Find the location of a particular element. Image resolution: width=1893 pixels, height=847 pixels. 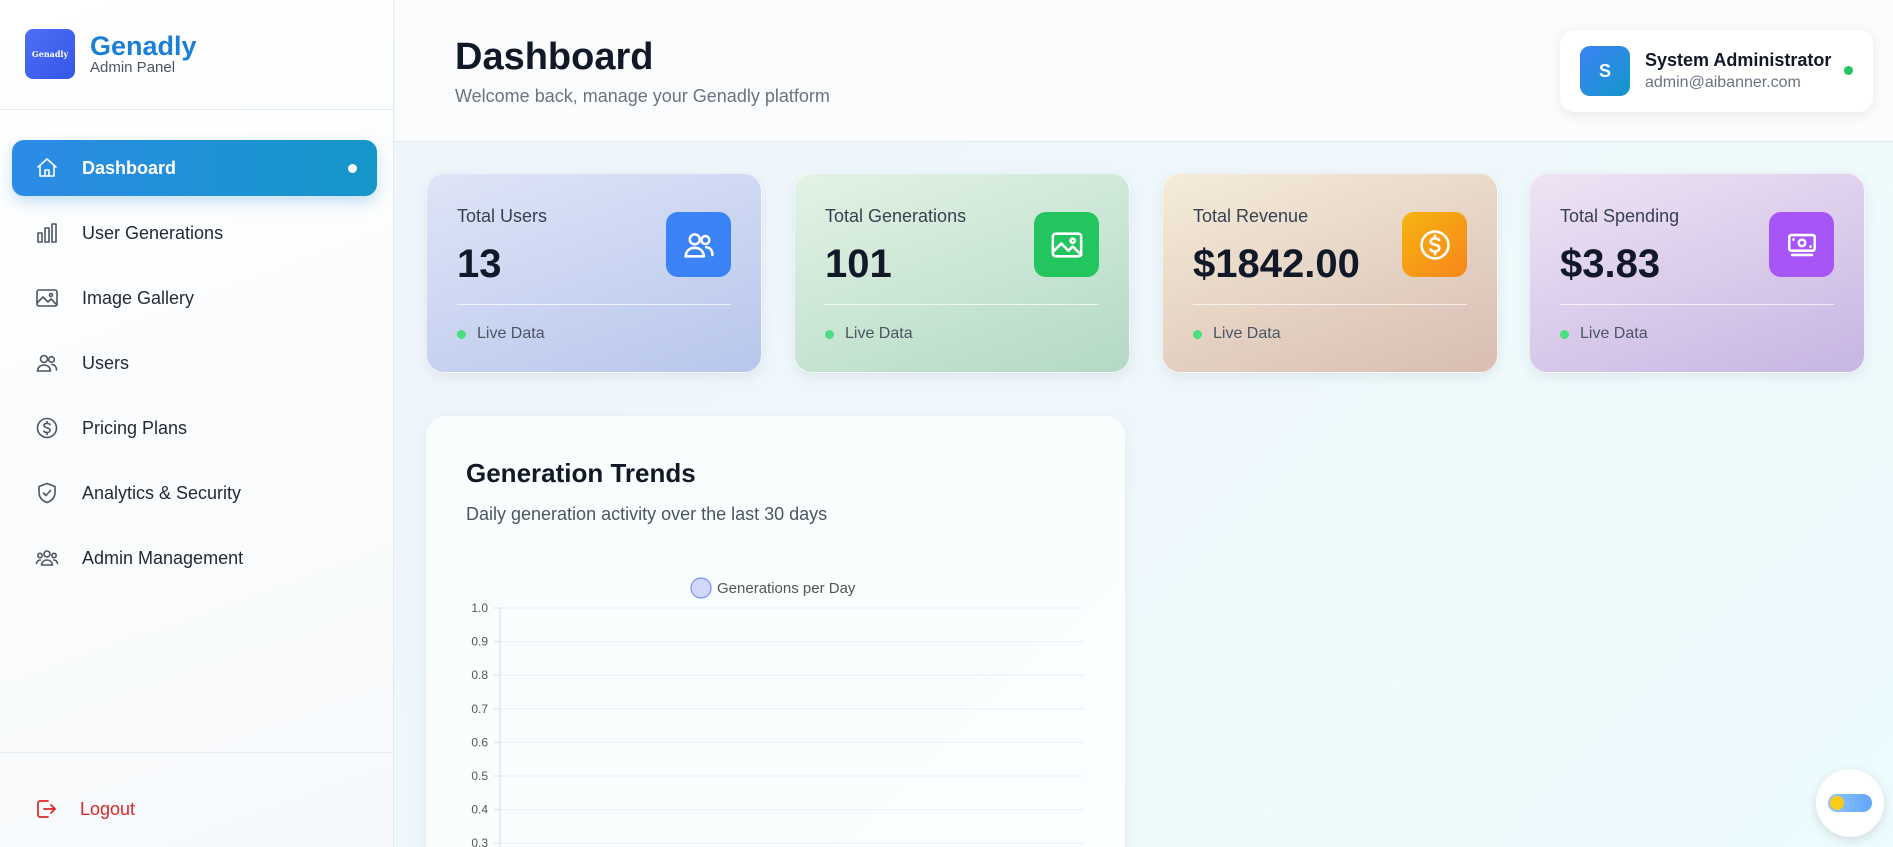

toggle-knob is located at coordinates (1837, 803).